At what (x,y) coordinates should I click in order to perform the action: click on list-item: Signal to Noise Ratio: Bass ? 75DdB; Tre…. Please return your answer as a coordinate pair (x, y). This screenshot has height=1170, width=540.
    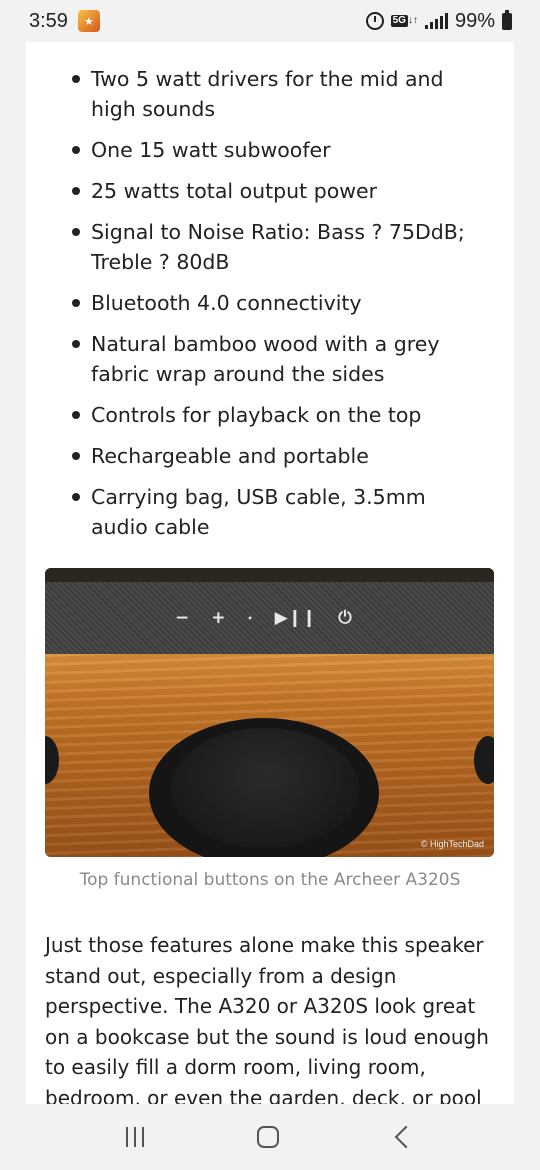
    Looking at the image, I should click on (266, 247).